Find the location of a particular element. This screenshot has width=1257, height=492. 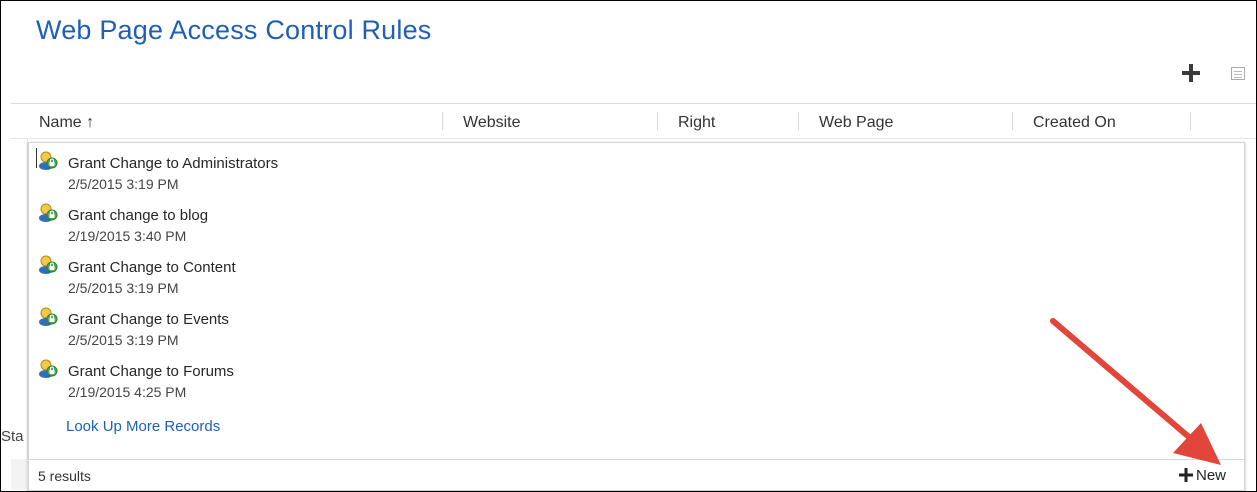

column-header-web-page: Web Page is located at coordinates (856, 123).